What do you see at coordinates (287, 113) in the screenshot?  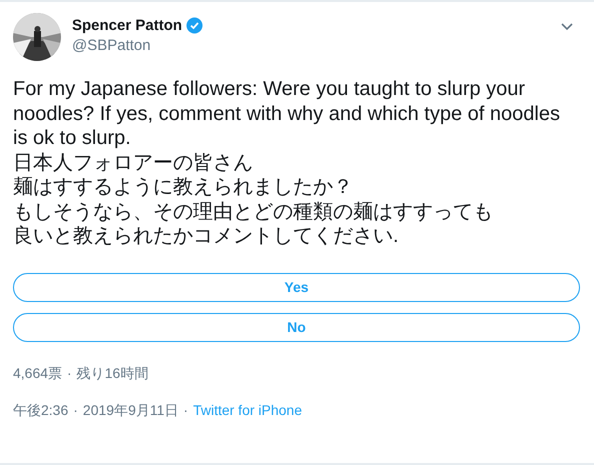 I see `tweet-text: For my Japanese followers: Were you taught to slurp your noodles? If yes, comment with why and which type of noodles is ok to slurp.` at bounding box center [287, 113].